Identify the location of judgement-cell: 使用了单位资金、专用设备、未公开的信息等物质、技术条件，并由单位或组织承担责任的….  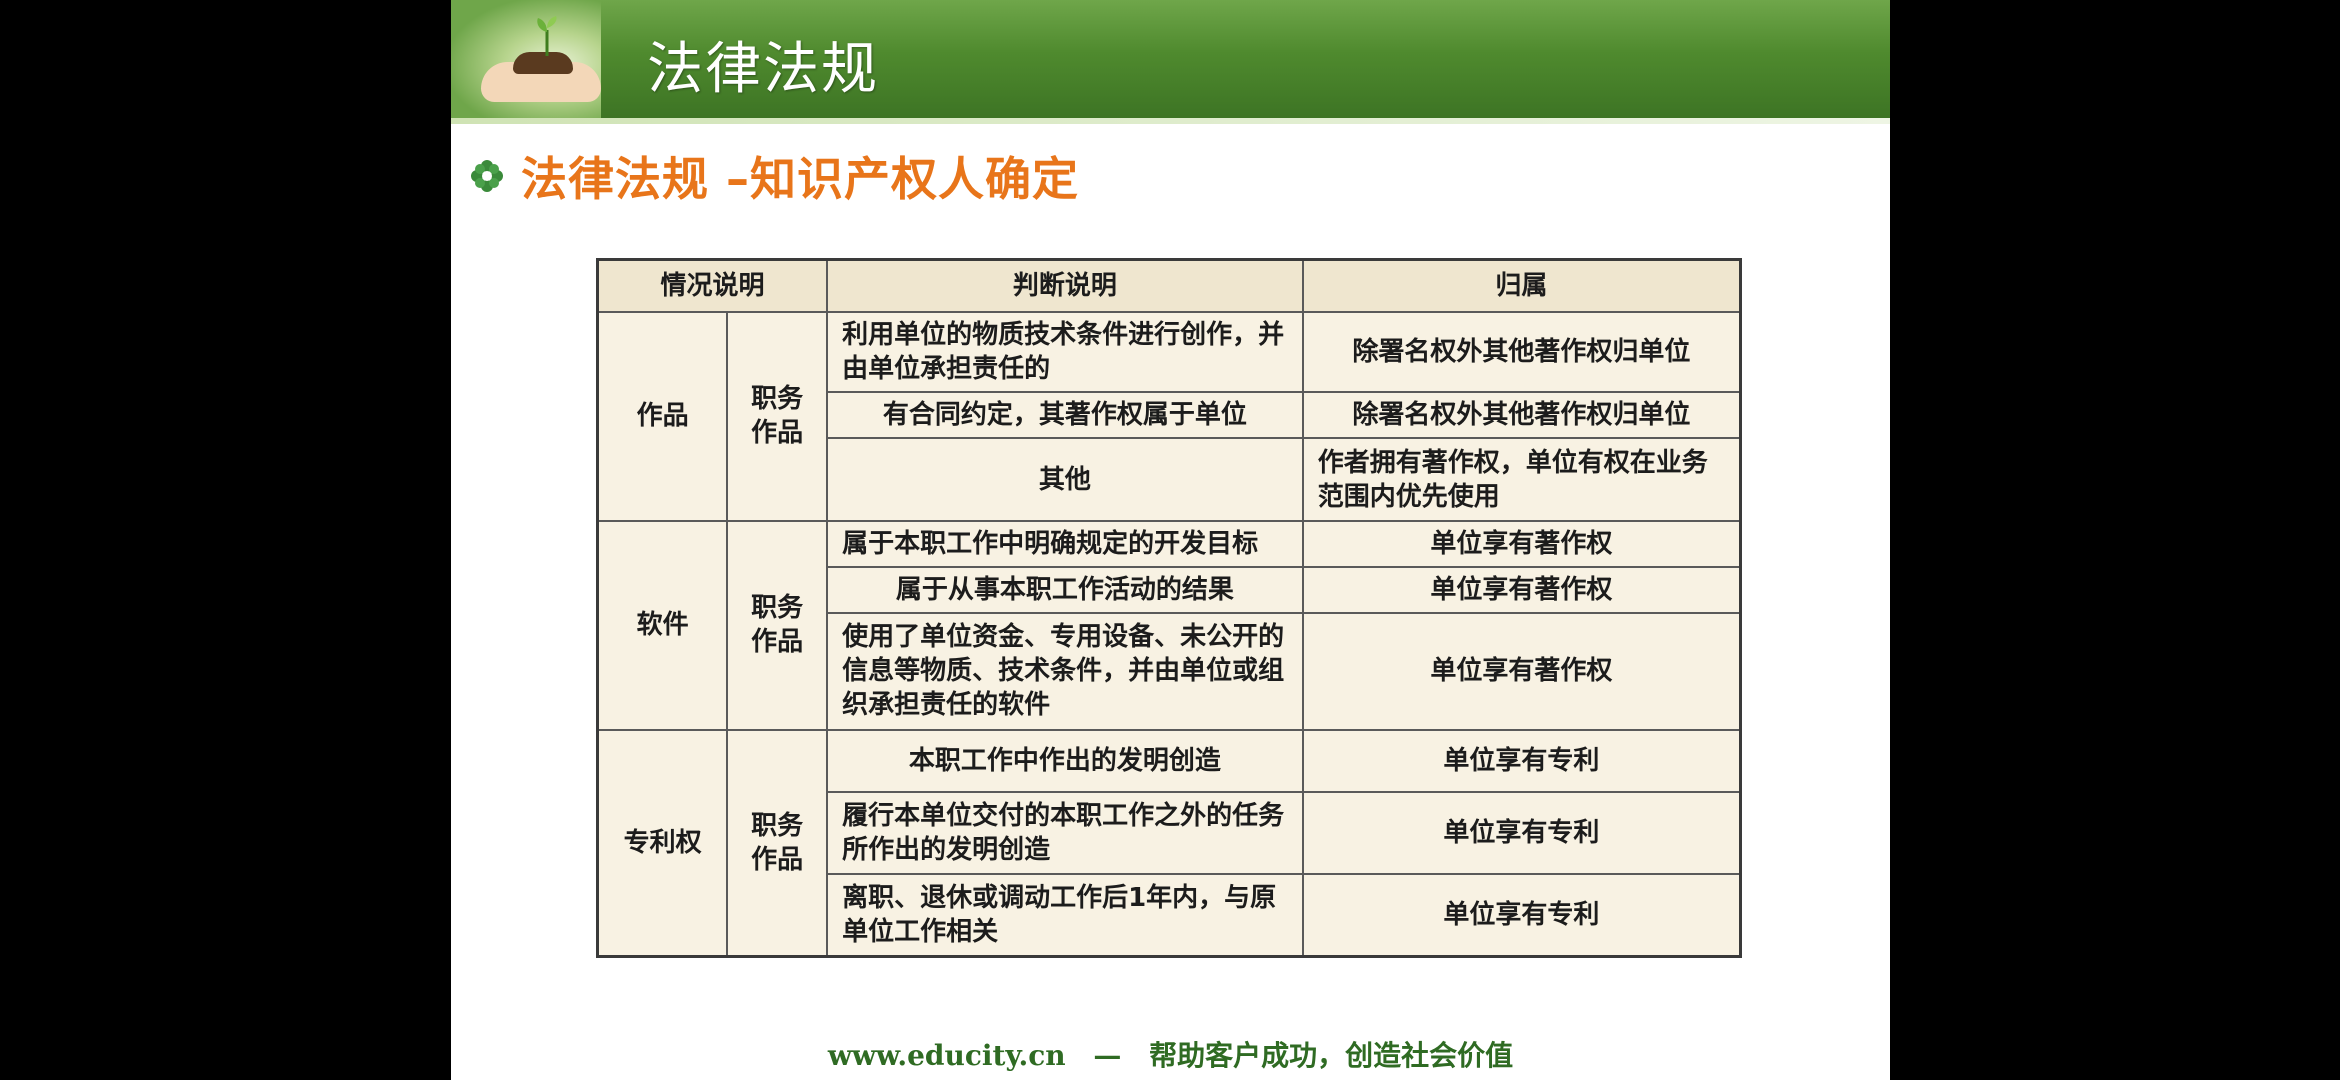
(1065, 671).